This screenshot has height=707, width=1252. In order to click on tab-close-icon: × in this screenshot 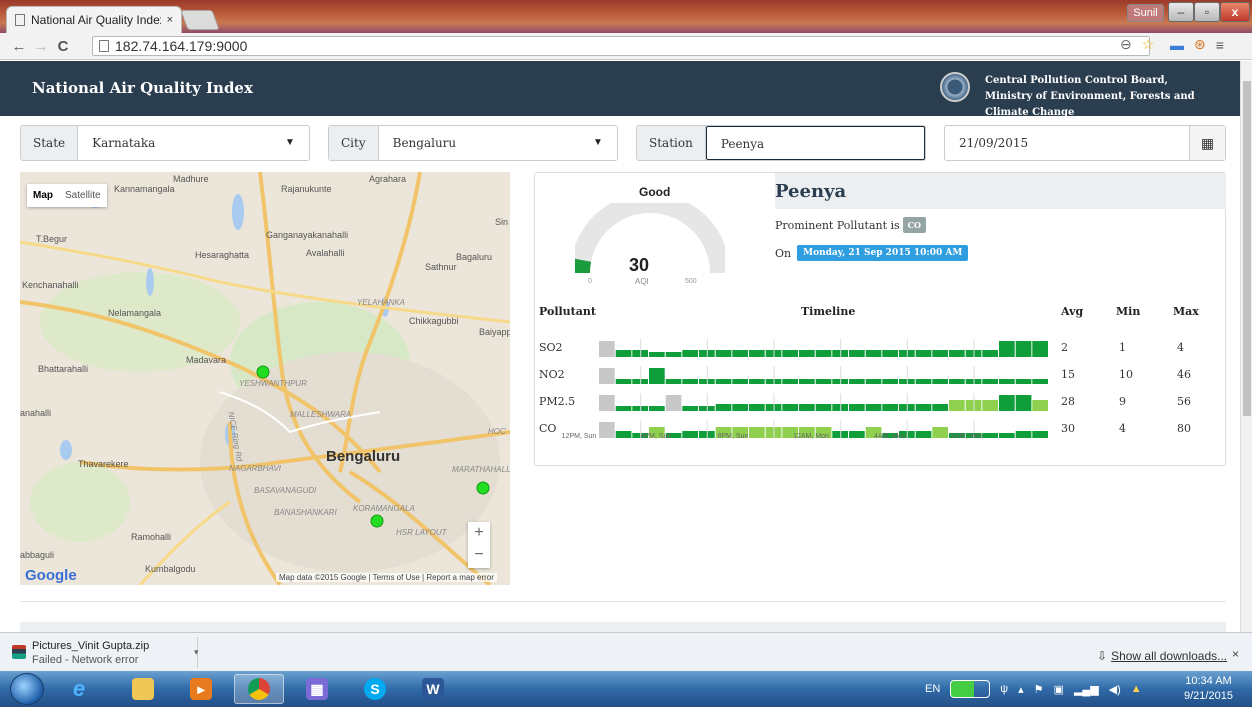, I will do `click(170, 20)`.